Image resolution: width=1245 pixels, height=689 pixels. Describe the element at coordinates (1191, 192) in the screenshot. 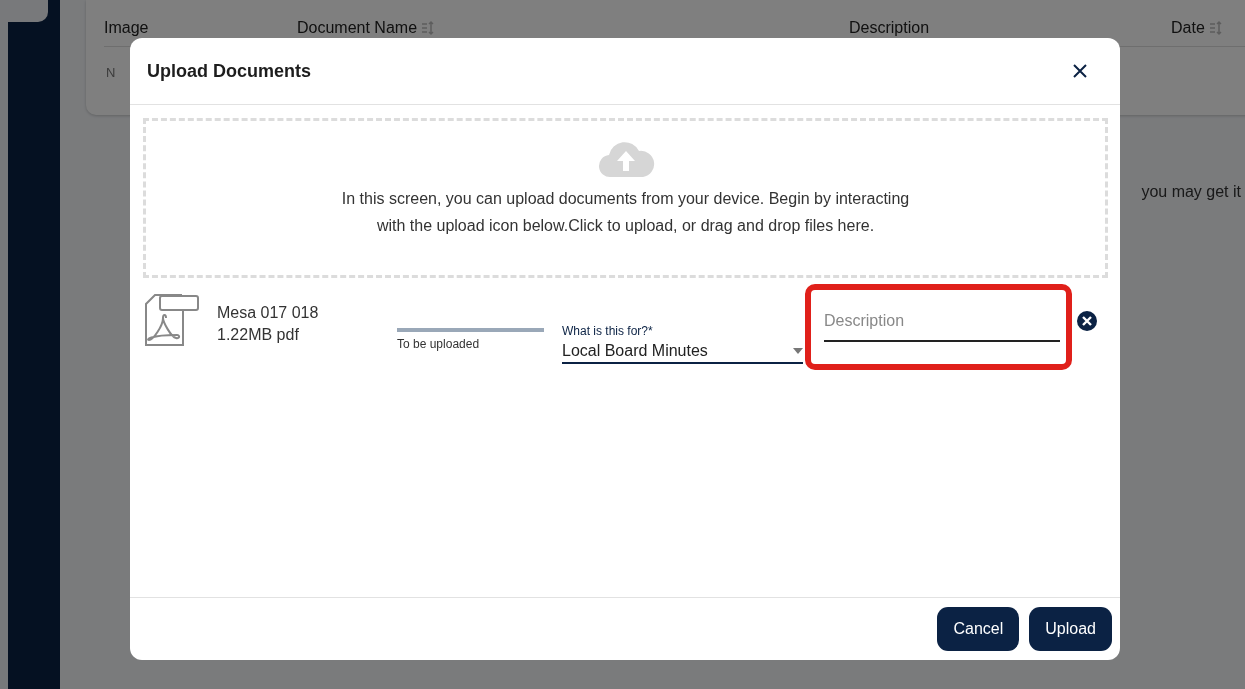

I see `page-text: you may get it` at that location.